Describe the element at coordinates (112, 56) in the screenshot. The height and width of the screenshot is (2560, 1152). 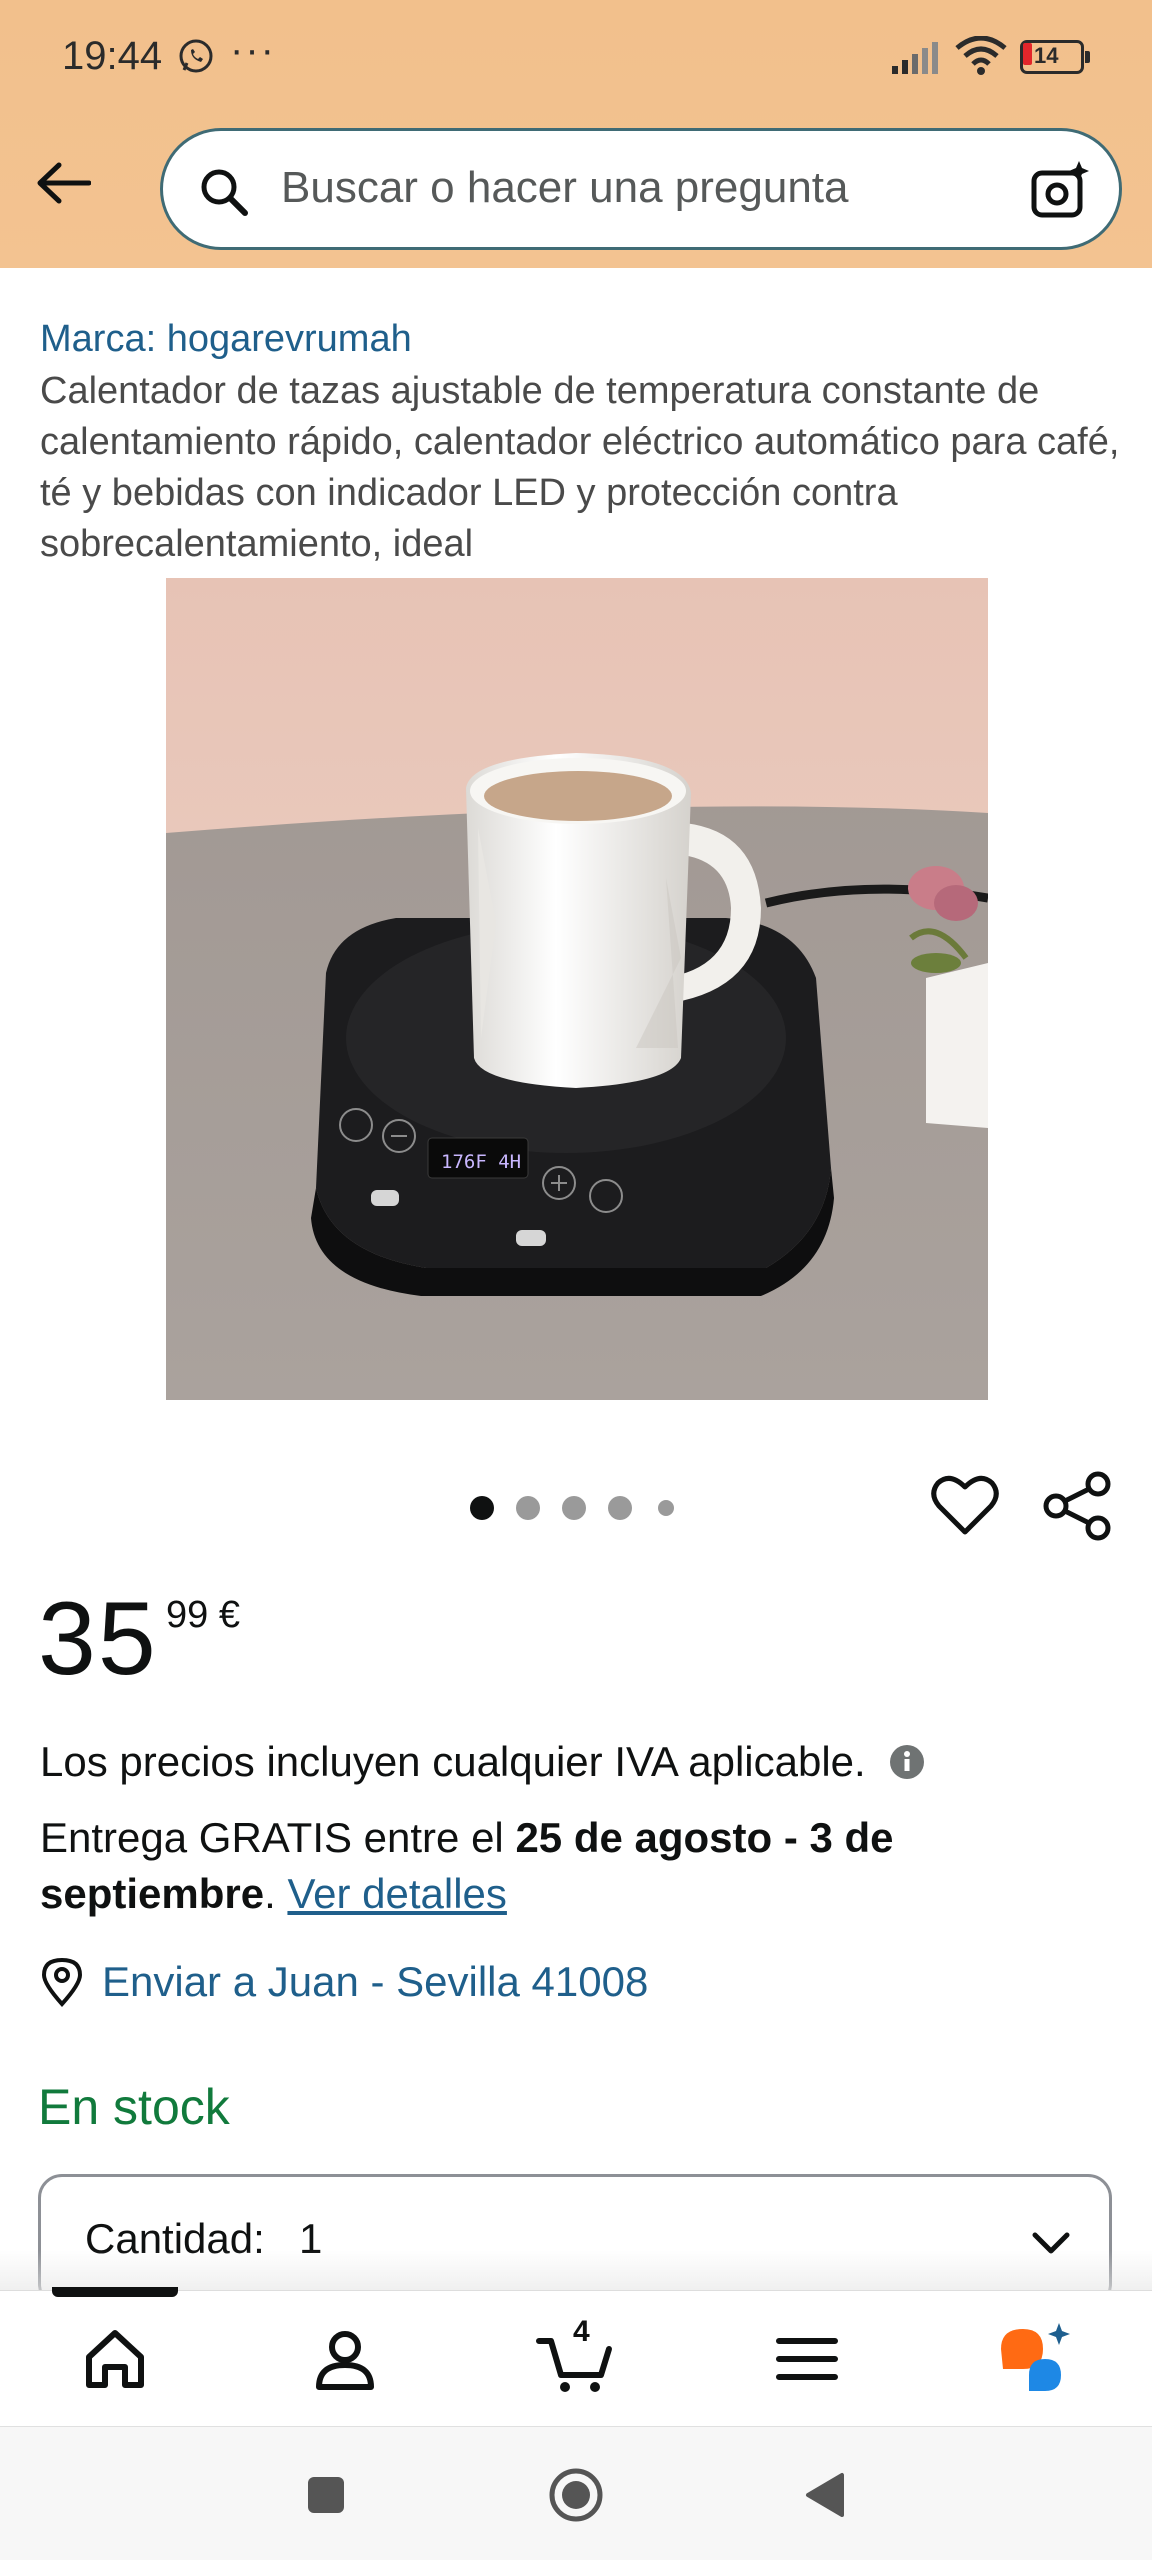
I see `status-time: 19:44` at that location.